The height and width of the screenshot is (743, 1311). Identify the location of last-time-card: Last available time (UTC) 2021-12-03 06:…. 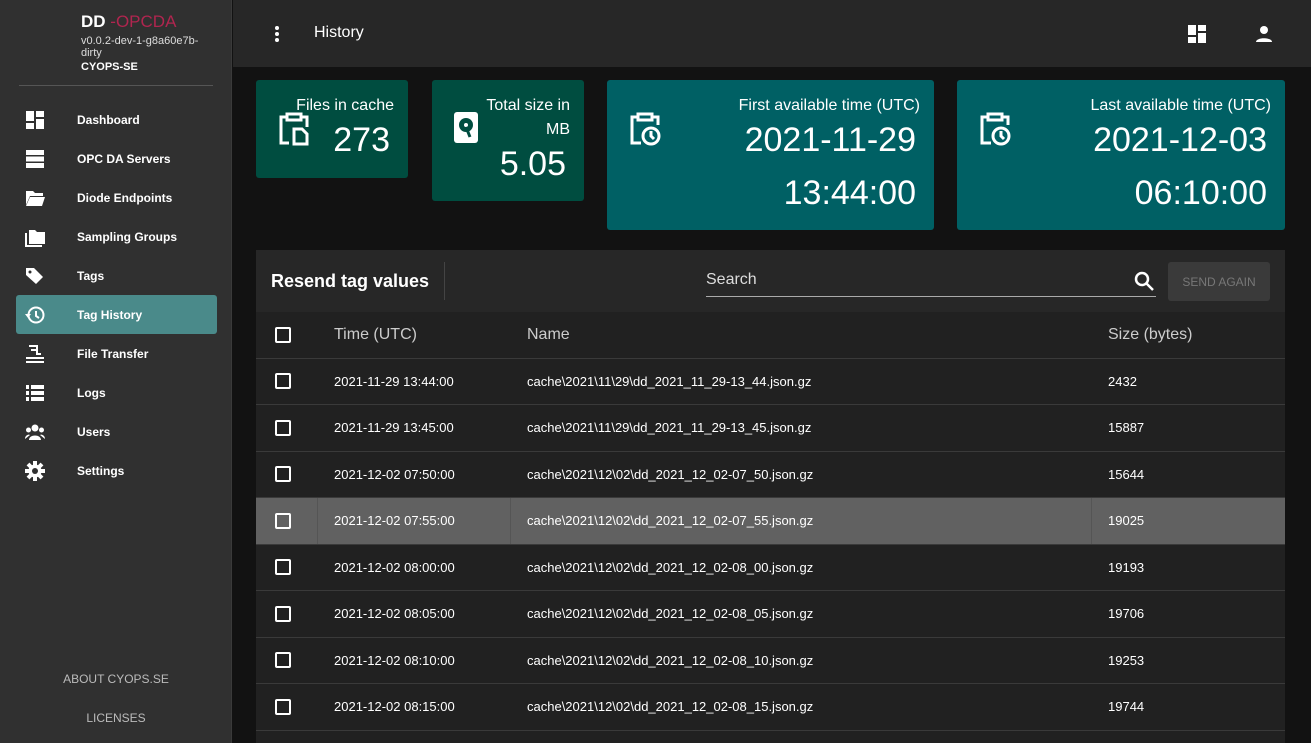
(1121, 155).